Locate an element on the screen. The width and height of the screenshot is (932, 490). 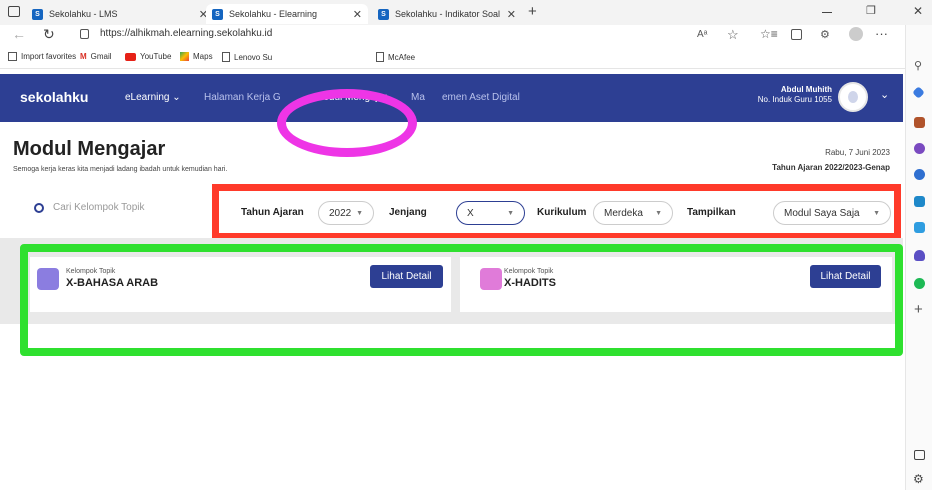
search-icon: ⚲ is located at coordinates (918, 65).